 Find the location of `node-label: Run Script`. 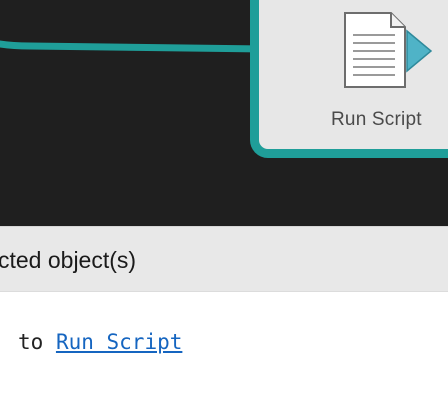

node-label: Run Script is located at coordinates (376, 119).